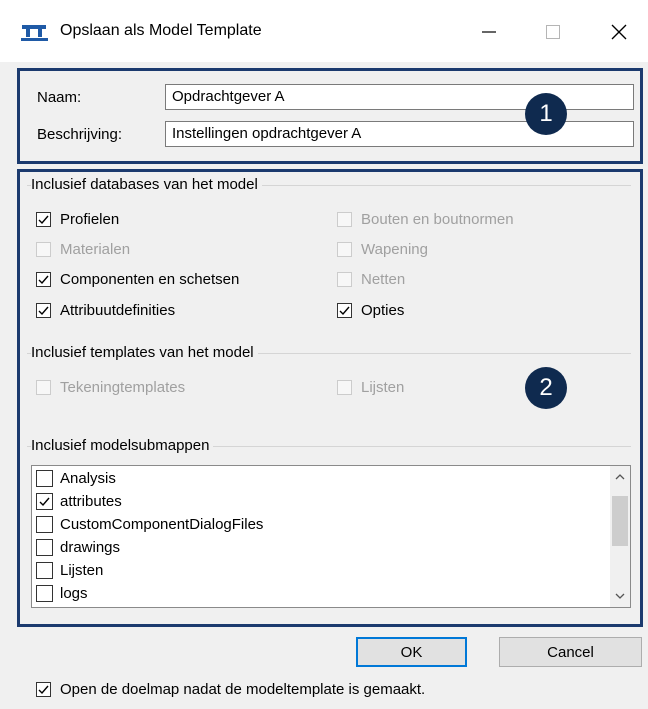 Image resolution: width=648 pixels, height=709 pixels. I want to click on maximize-icon, so click(553, 32).